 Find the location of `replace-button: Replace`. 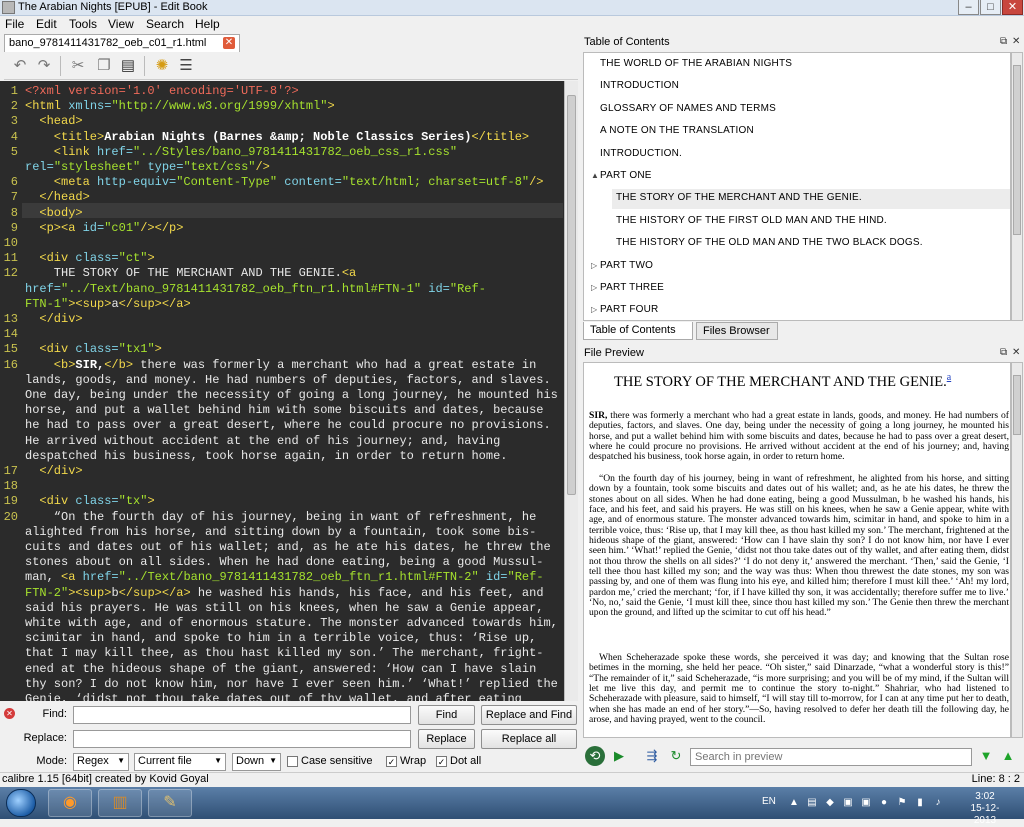

replace-button: Replace is located at coordinates (446, 739).